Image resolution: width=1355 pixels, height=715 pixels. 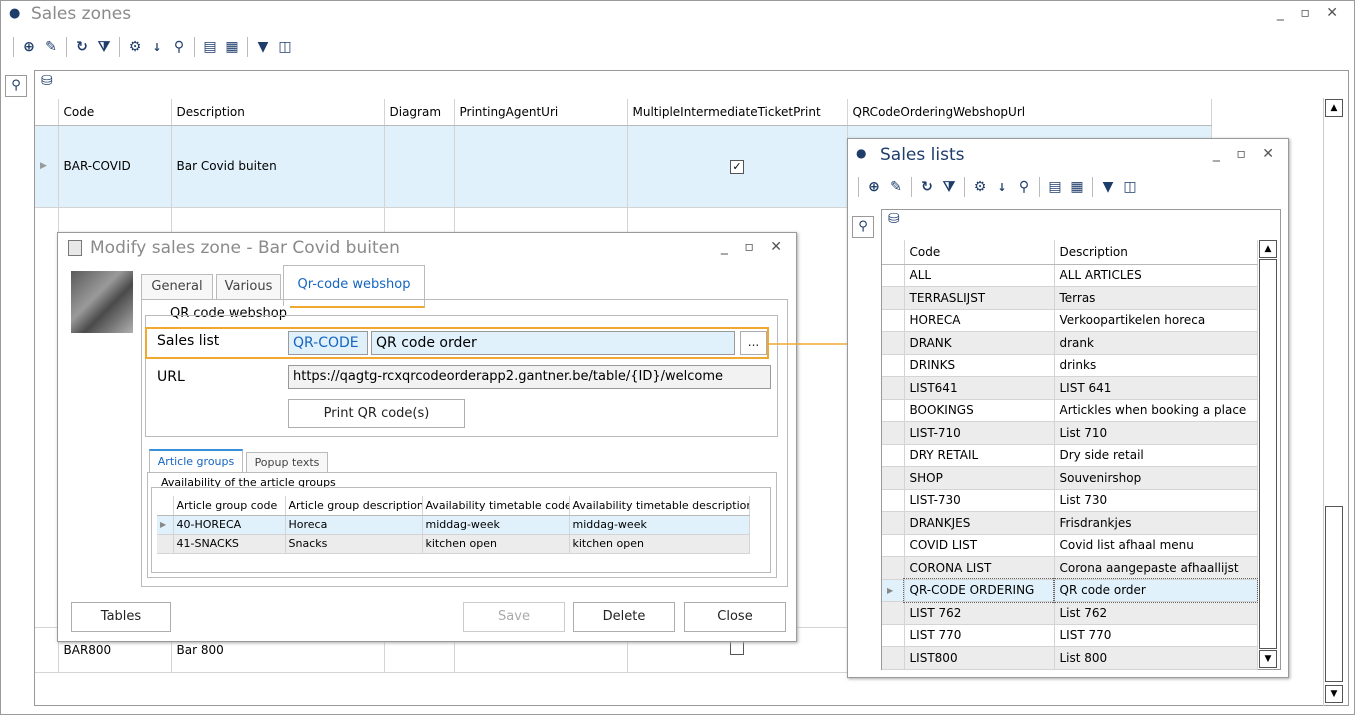 I want to click on cell-code: ALL, so click(x=979, y=275).